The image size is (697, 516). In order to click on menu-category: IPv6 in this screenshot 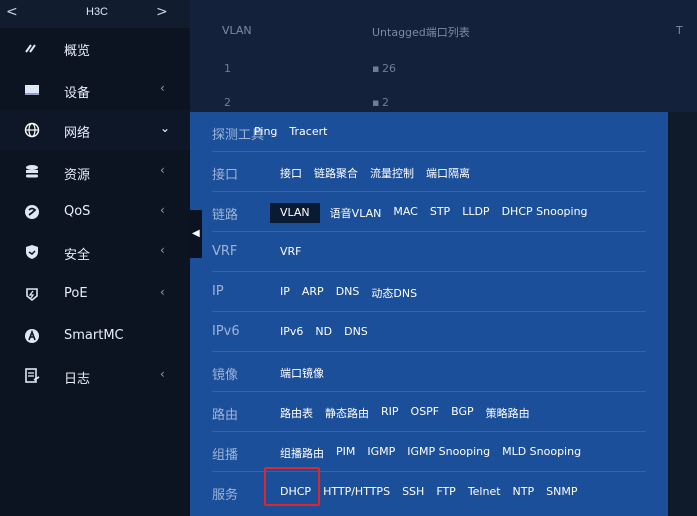, I will do `click(226, 331)`.